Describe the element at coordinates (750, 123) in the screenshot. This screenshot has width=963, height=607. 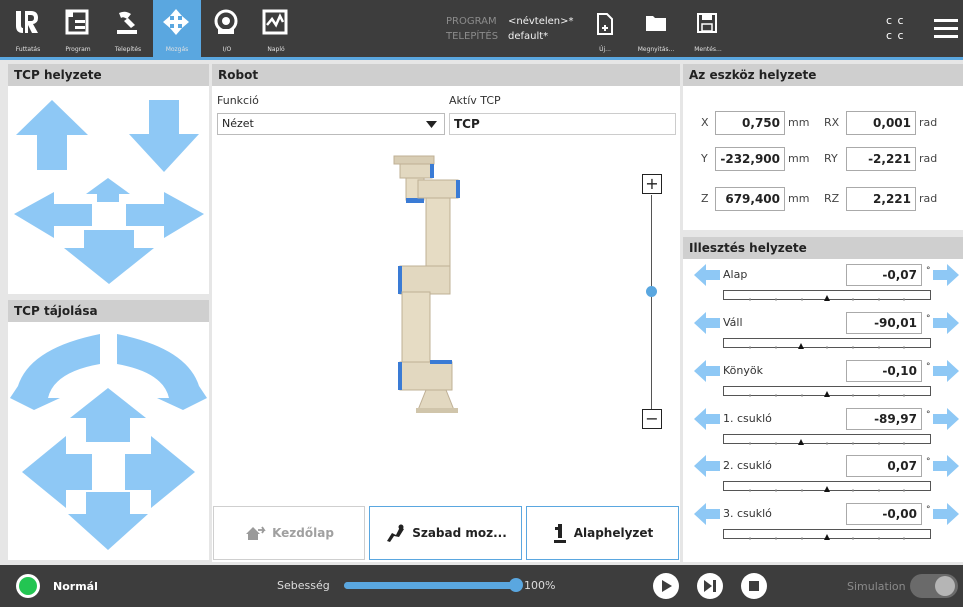
I see `tool-position-field: 0,750` at that location.